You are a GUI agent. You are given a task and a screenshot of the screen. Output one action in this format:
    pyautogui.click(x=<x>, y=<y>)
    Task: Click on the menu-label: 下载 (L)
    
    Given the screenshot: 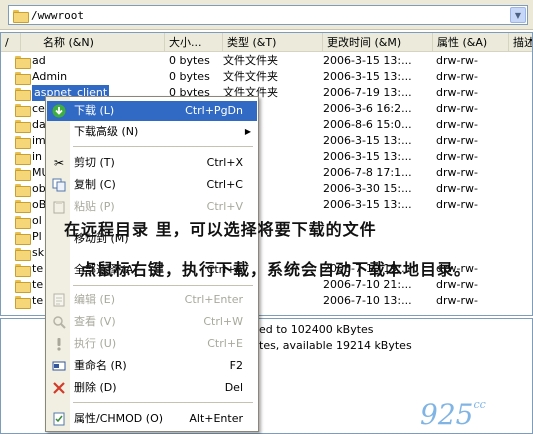 What is the action you would take?
    pyautogui.click(x=94, y=110)
    